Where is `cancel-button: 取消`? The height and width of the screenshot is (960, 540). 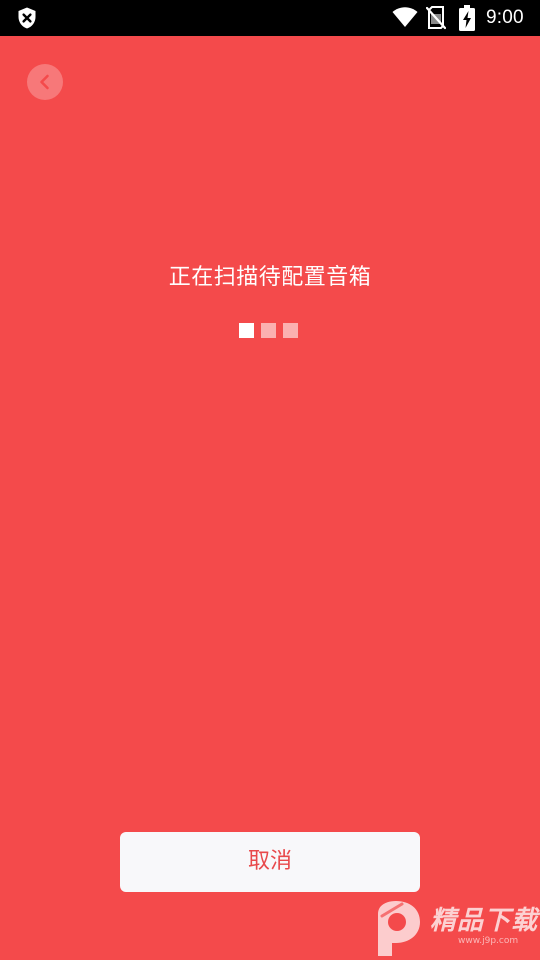 cancel-button: 取消 is located at coordinates (270, 862).